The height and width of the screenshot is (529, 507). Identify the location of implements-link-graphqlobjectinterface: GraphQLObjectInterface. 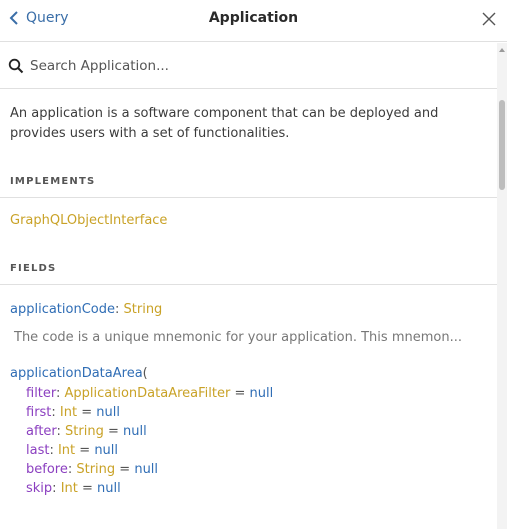
(248, 213).